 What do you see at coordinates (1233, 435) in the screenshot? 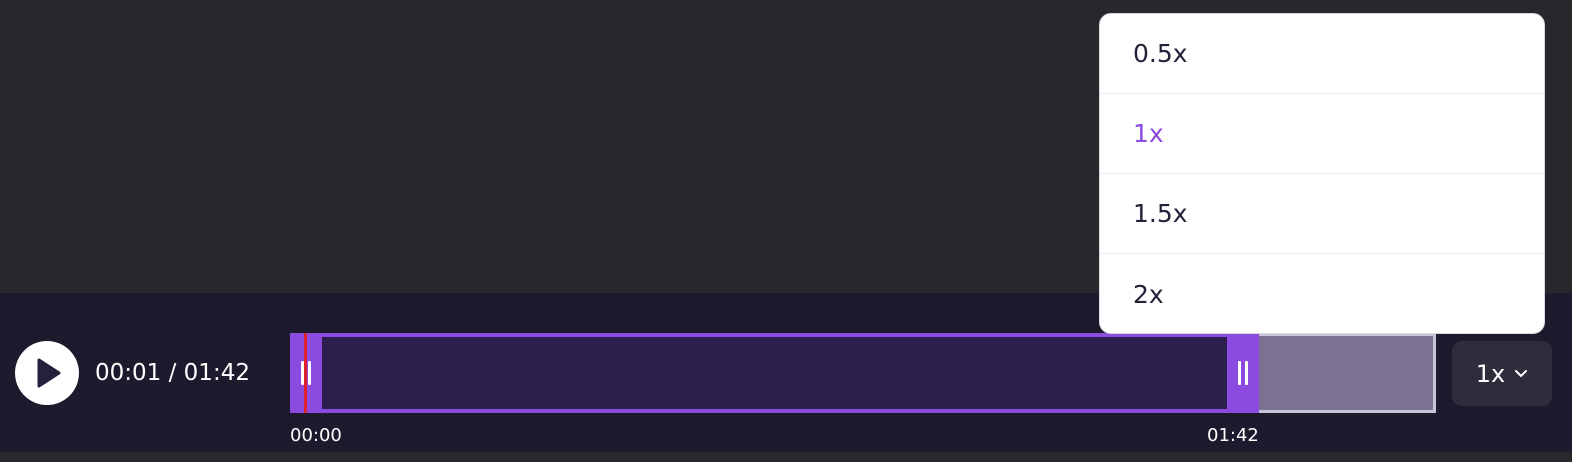
I see `timeline-end-label: 01:42` at bounding box center [1233, 435].